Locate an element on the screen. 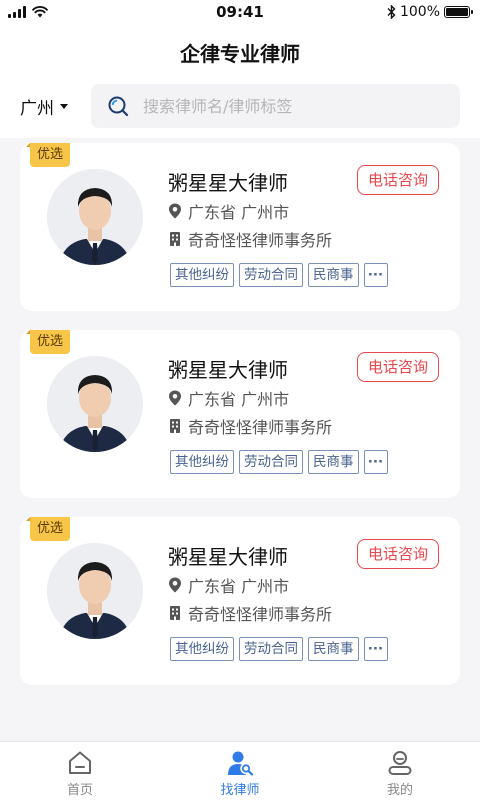  profile-icon is located at coordinates (400, 763).